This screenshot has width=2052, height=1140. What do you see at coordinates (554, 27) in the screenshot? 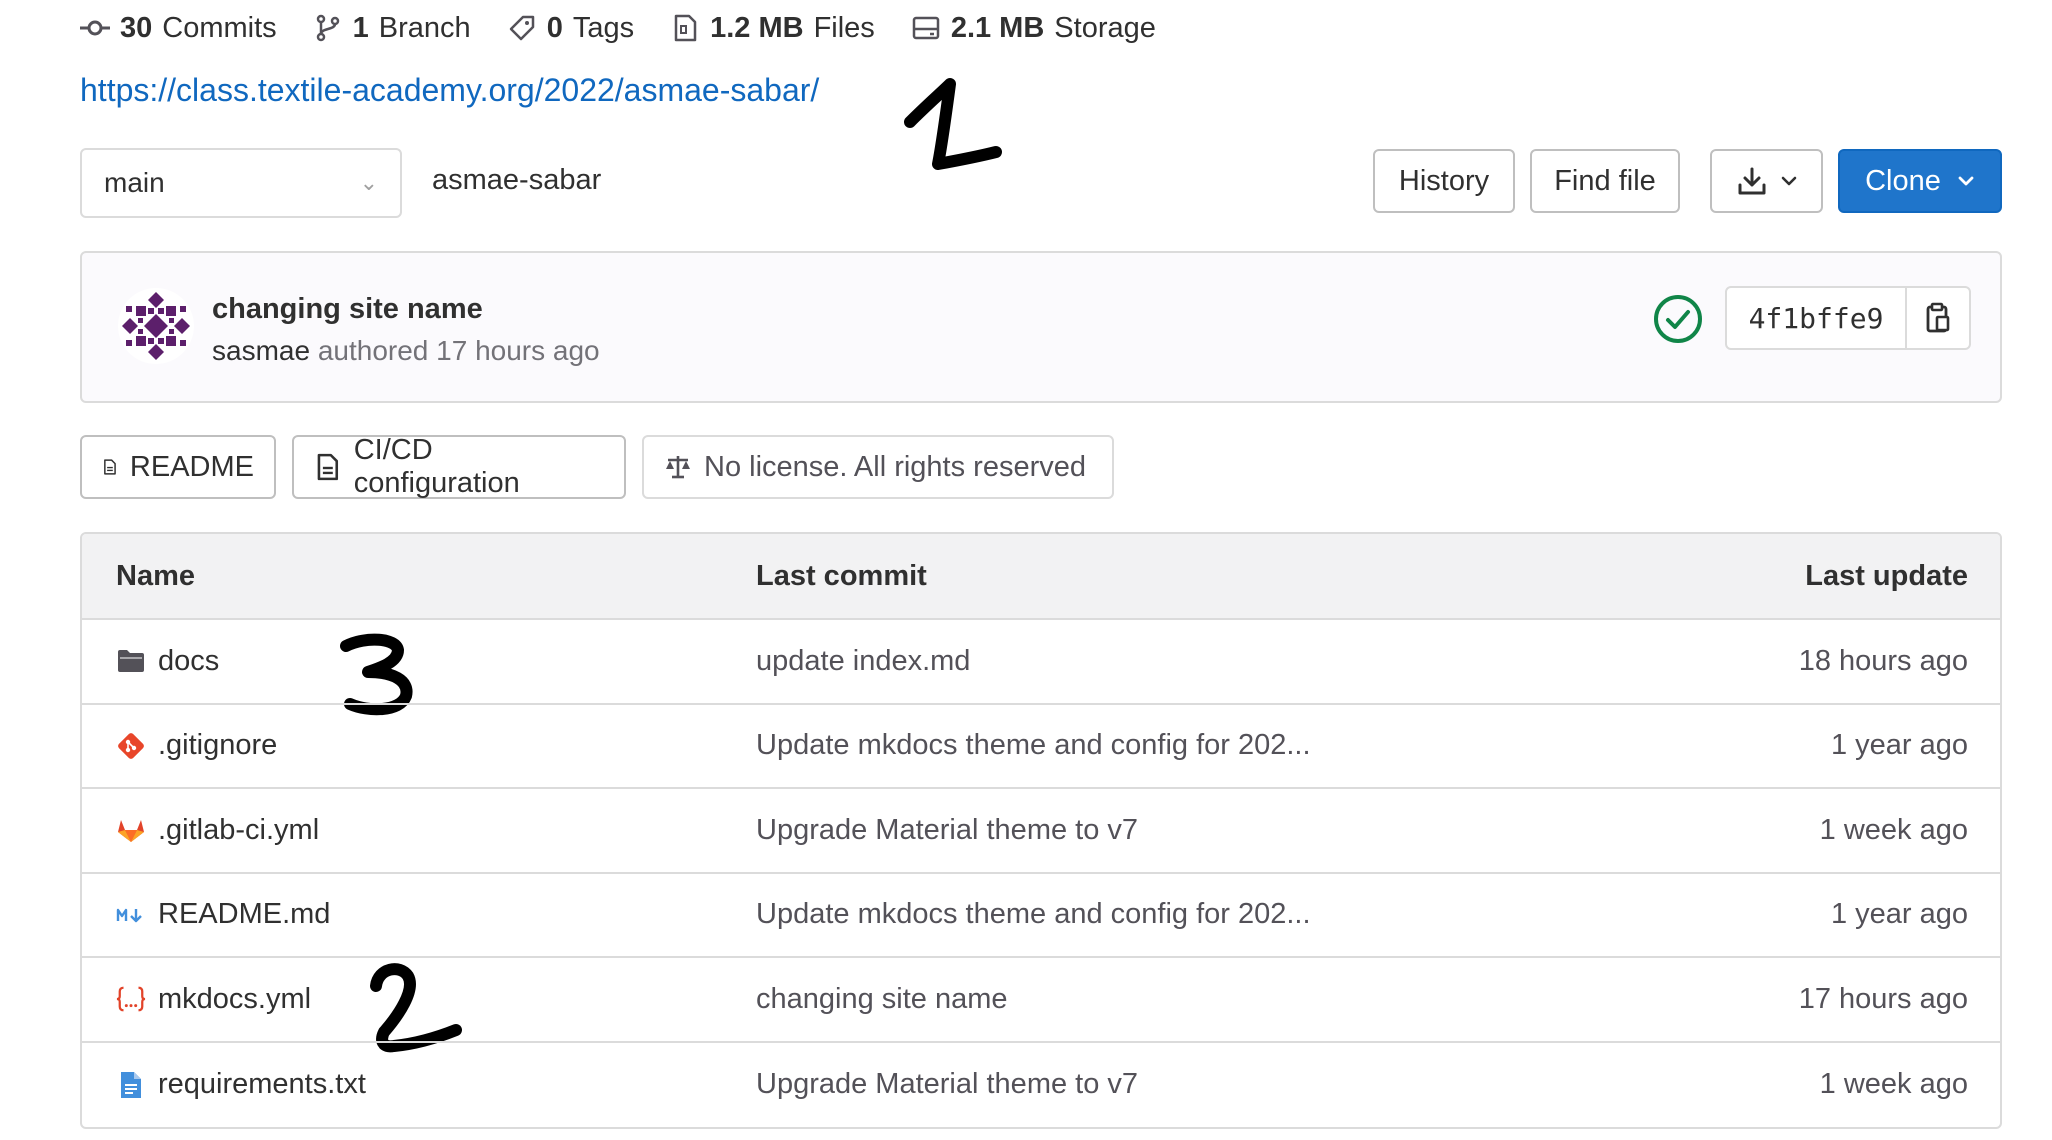
I see `tags-count: 0` at bounding box center [554, 27].